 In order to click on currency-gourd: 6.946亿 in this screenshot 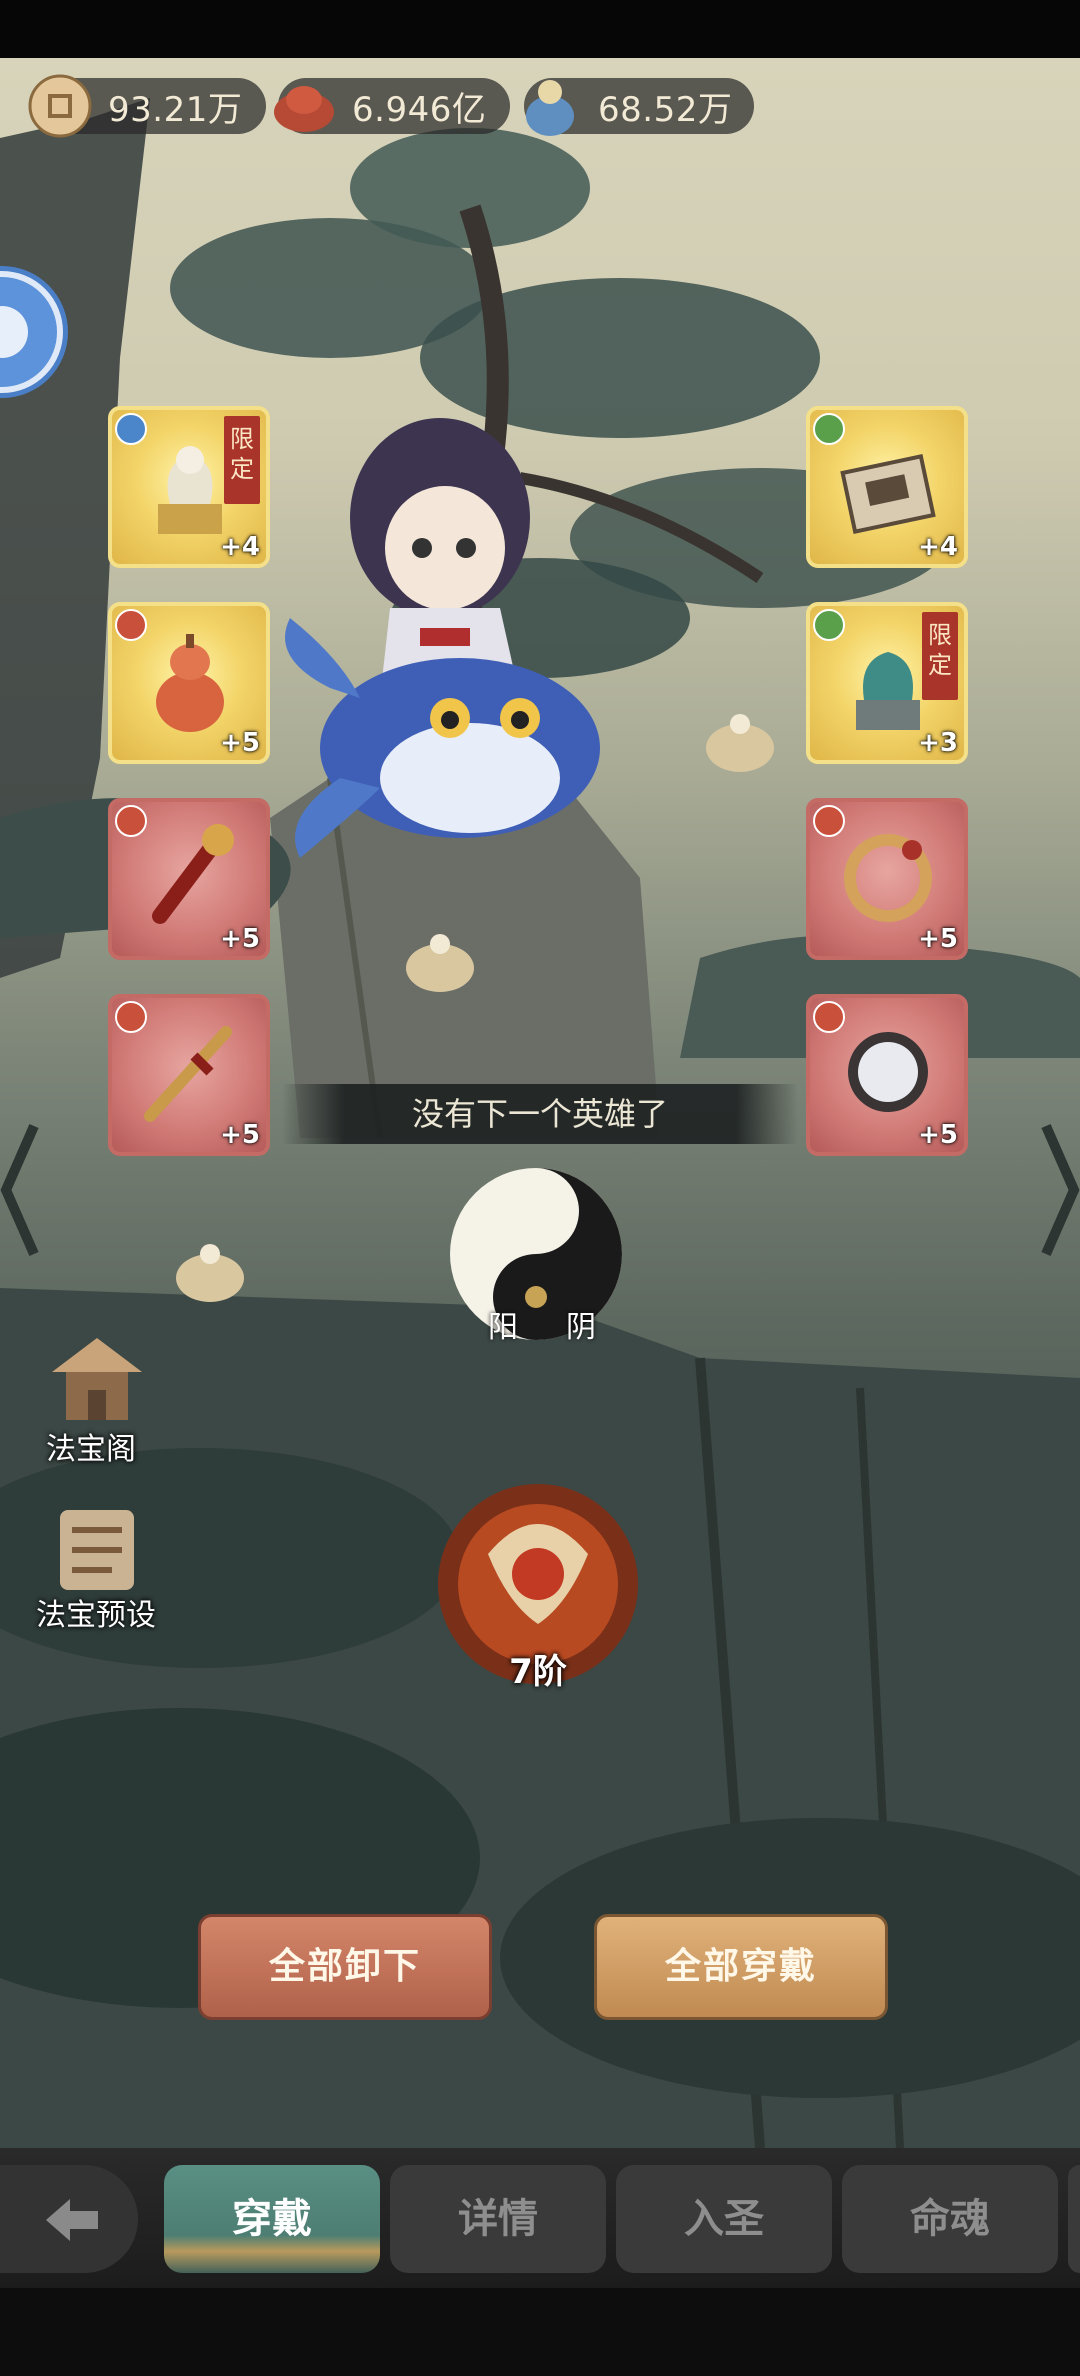, I will do `click(392, 106)`.